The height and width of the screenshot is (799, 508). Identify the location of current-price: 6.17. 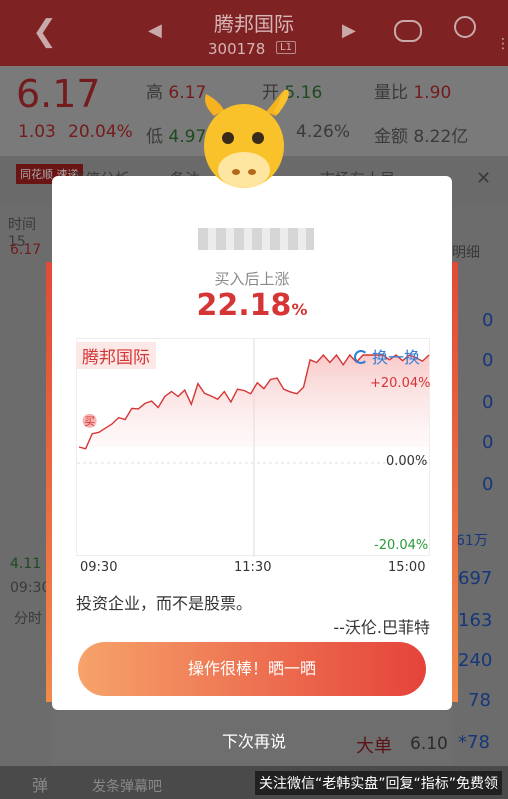
(58, 94).